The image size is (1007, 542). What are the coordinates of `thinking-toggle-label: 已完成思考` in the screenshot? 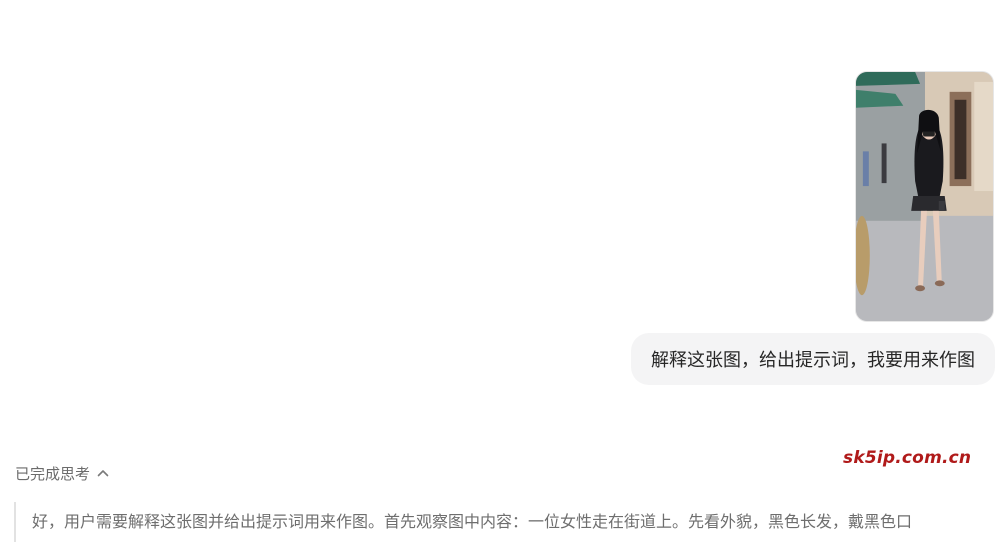 It's located at (53, 473).